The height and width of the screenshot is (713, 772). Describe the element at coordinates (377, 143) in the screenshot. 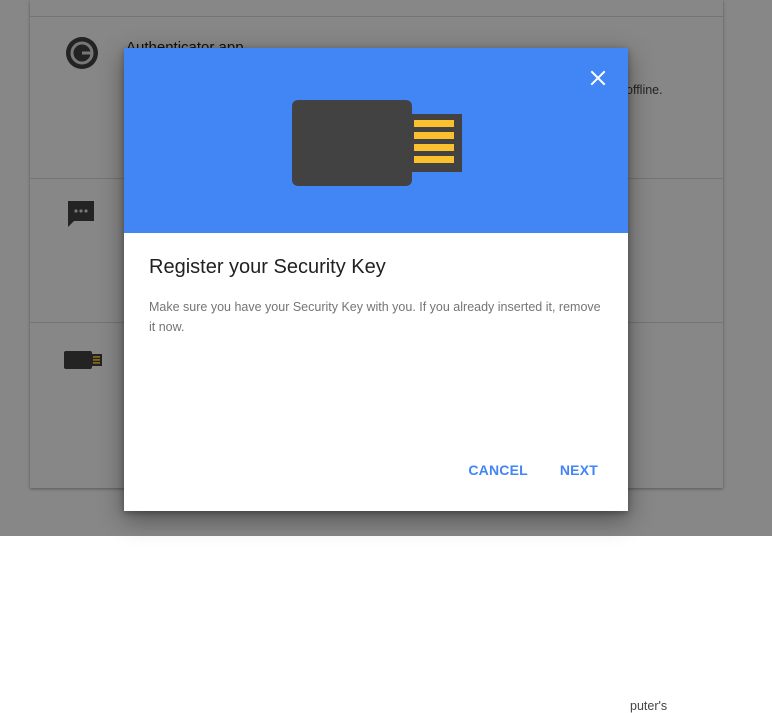

I see `security-key-icon` at that location.